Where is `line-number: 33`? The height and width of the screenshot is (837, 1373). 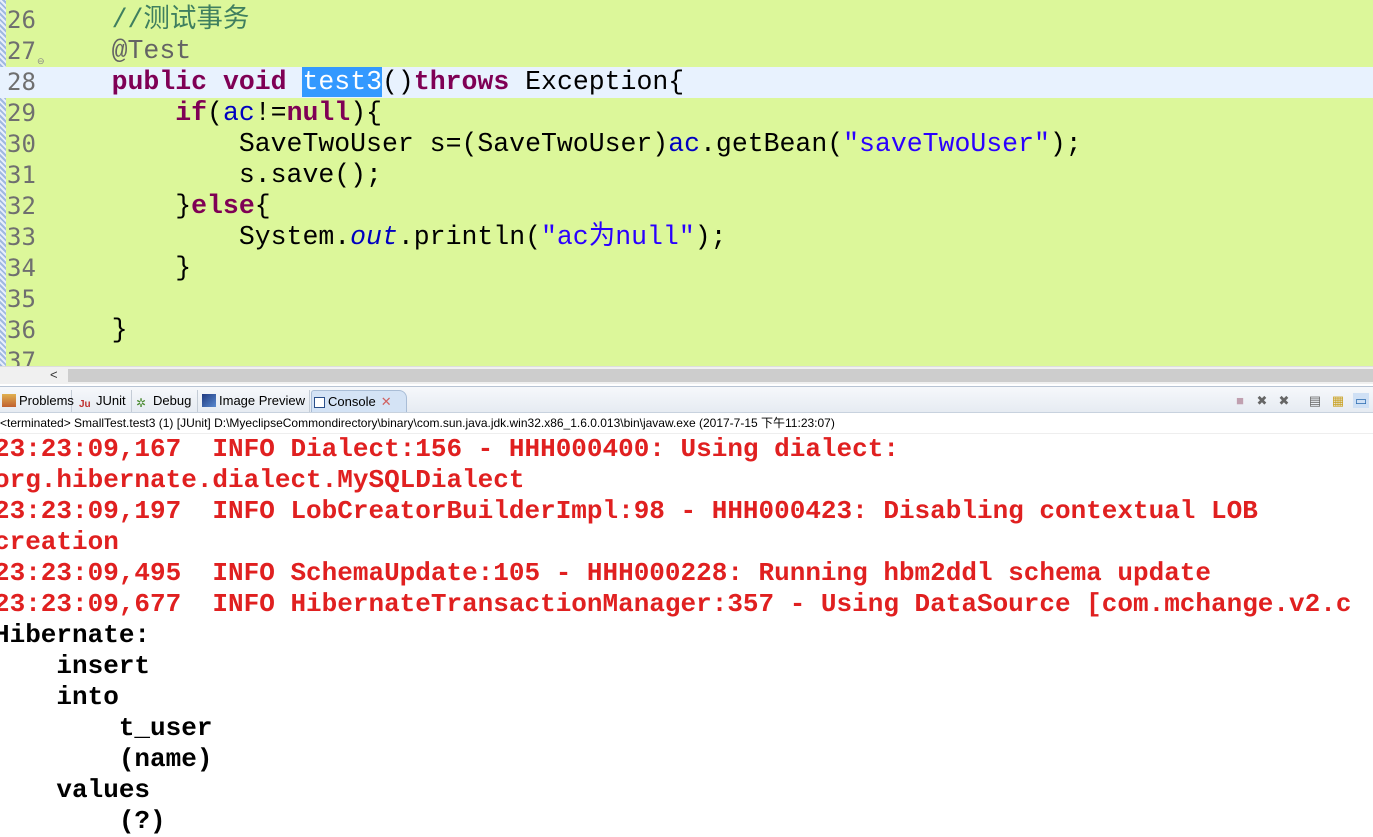 line-number: 33 is located at coordinates (21, 237).